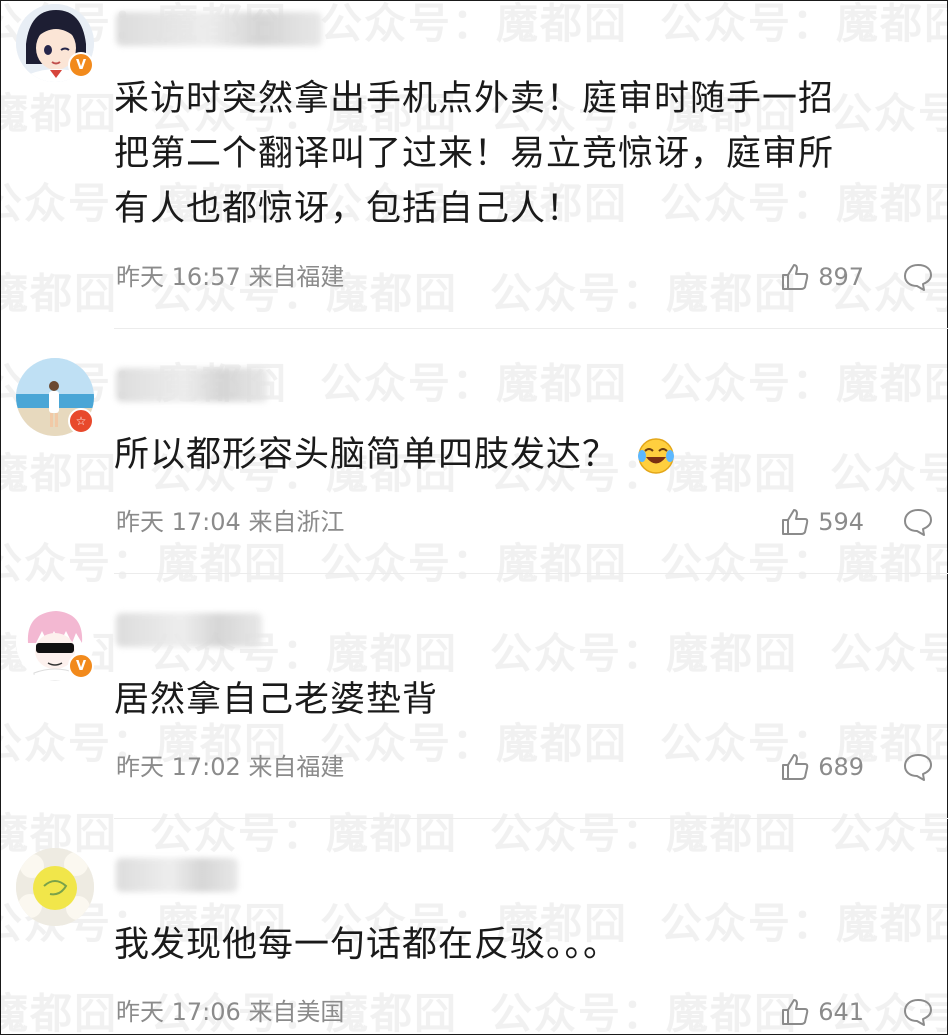  Describe the element at coordinates (841, 277) in the screenshot. I see `like-count: 897` at that location.